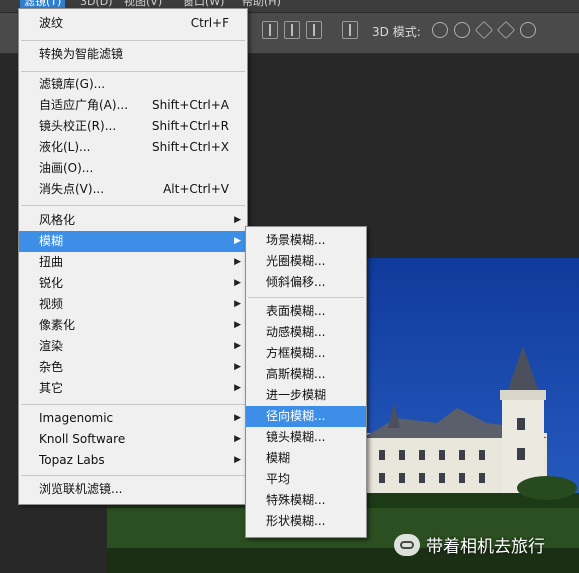 The width and height of the screenshot is (579, 573). I want to click on menu-item-vanishing-point: 消失点(V)... Alt+Ctrl+V, so click(133, 189).